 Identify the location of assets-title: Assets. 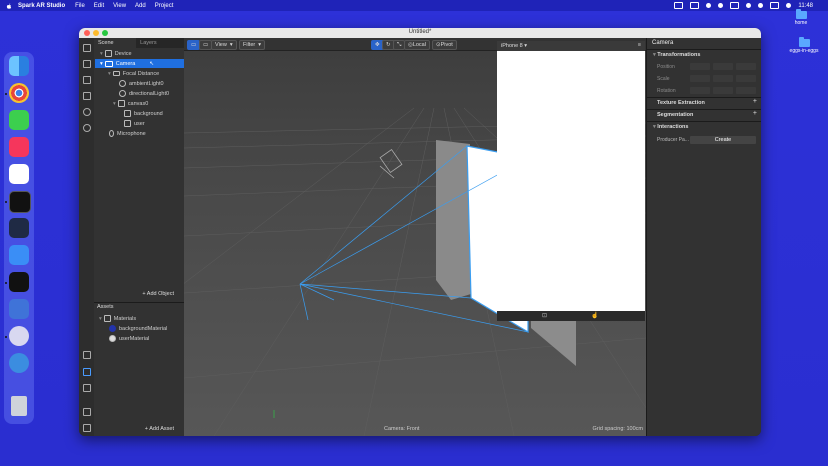
(105, 307).